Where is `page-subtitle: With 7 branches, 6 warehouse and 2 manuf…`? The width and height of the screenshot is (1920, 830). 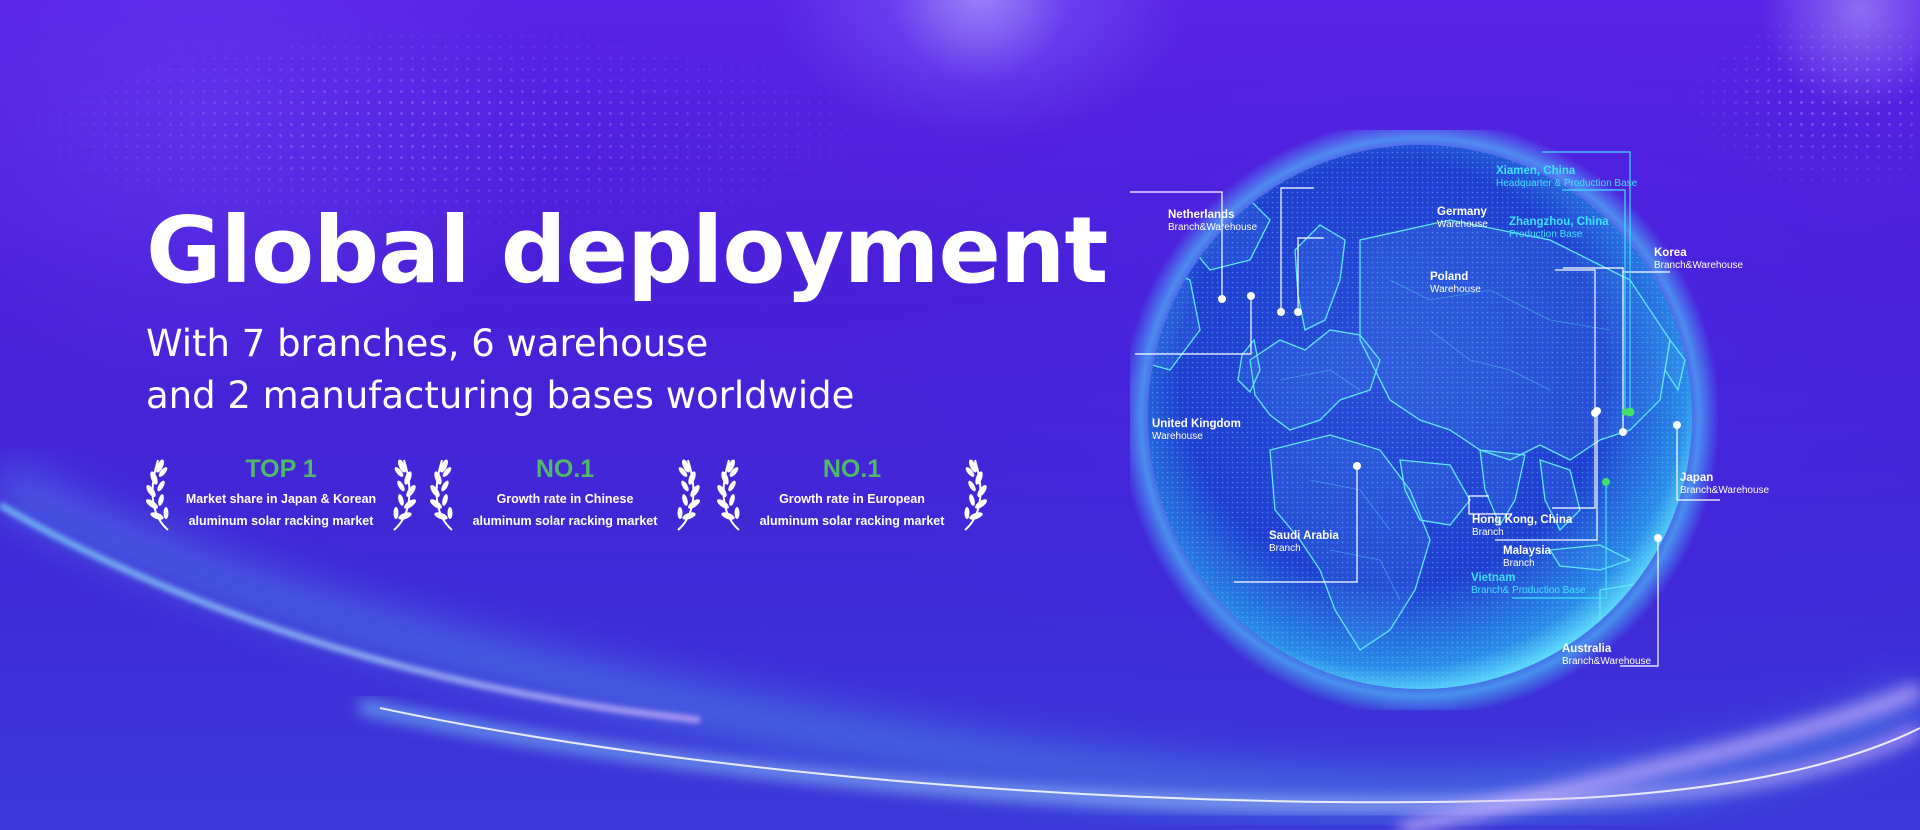
page-subtitle: With 7 branches, 6 warehouse and 2 manuf… is located at coordinates (500, 370).